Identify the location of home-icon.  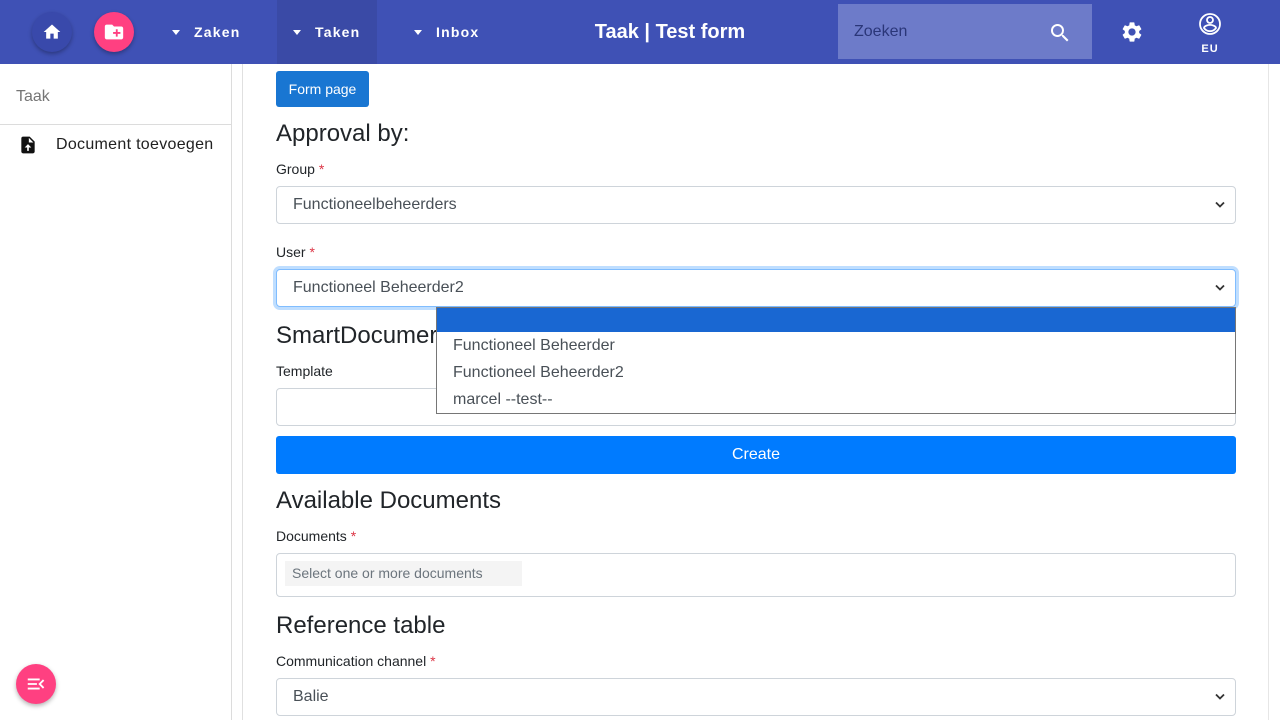
(52, 31).